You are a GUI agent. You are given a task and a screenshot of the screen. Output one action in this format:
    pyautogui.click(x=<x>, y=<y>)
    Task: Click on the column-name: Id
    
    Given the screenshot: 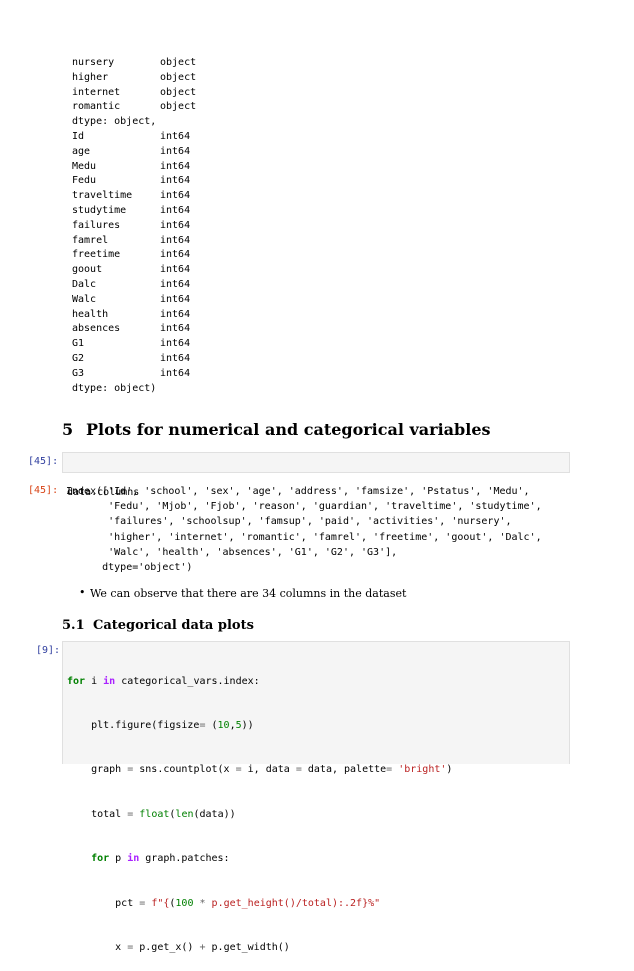 What is the action you would take?
    pyautogui.click(x=78, y=136)
    